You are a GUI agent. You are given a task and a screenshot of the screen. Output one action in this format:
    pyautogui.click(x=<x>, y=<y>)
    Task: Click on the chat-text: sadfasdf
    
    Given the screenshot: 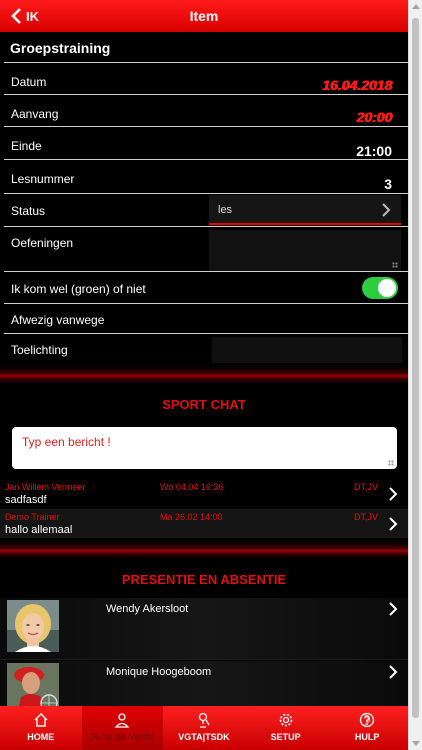 What is the action you would take?
    pyautogui.click(x=26, y=500)
    